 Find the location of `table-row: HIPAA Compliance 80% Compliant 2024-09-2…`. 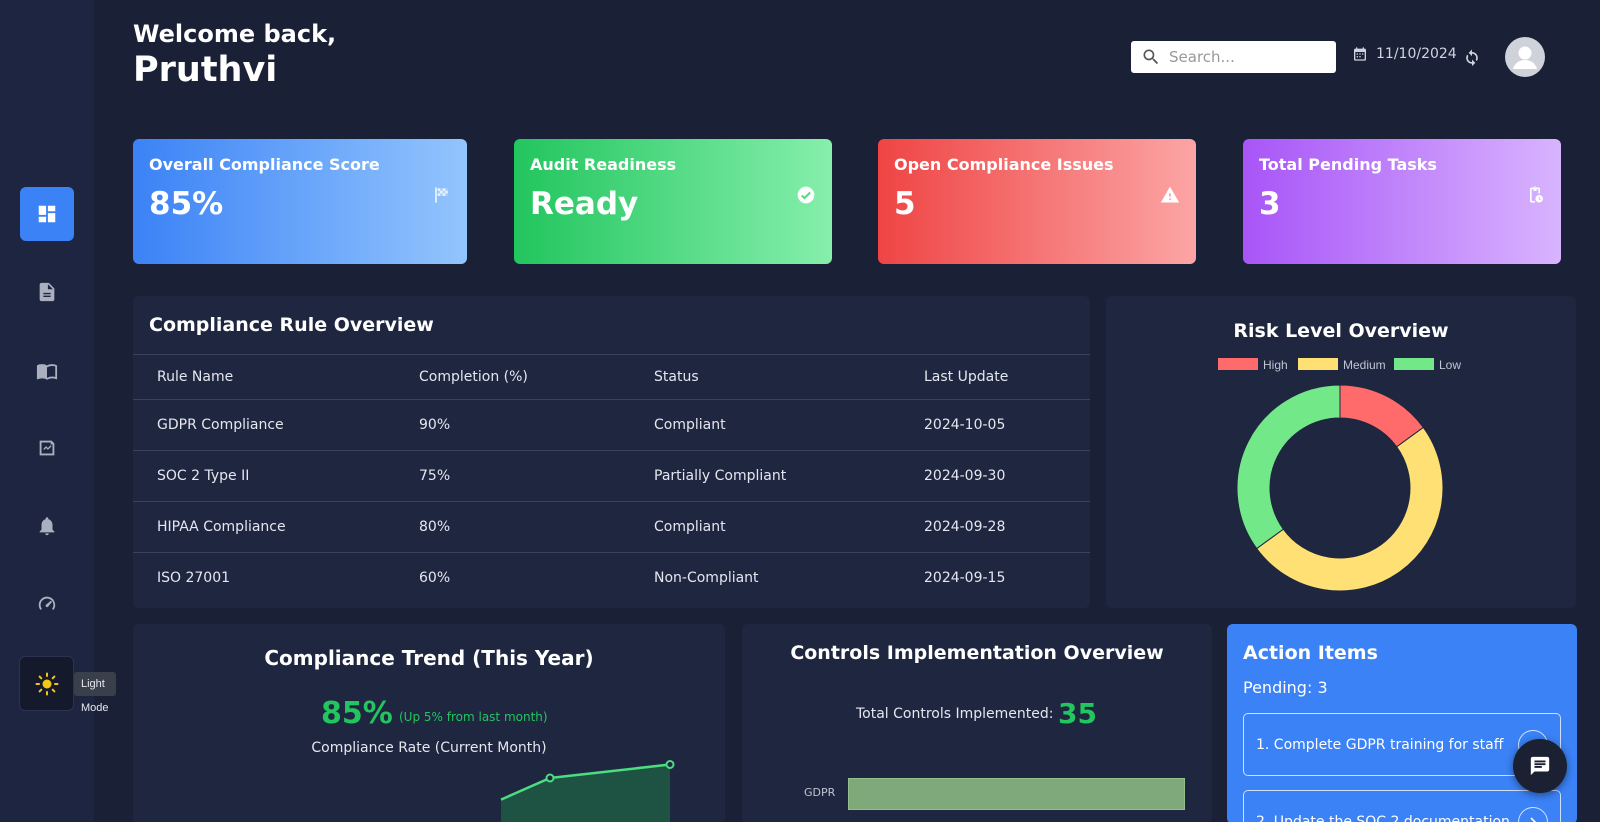

table-row: HIPAA Compliance 80% Compliant 2024-09-2… is located at coordinates (611, 527).